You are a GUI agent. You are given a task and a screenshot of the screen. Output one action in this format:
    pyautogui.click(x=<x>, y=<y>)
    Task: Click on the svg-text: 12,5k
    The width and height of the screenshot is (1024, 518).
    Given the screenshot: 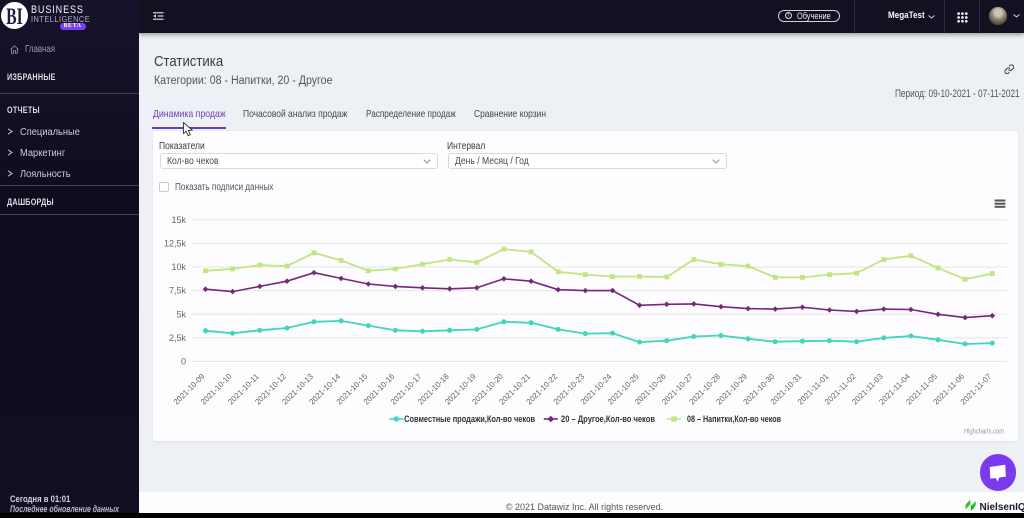 What is the action you would take?
    pyautogui.click(x=175, y=243)
    